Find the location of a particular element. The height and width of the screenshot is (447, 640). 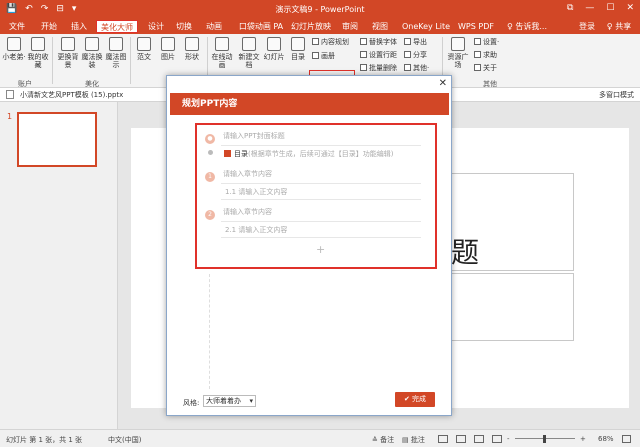

chapter-2-input: 2 请输入章节内容 is located at coordinates (315, 213).